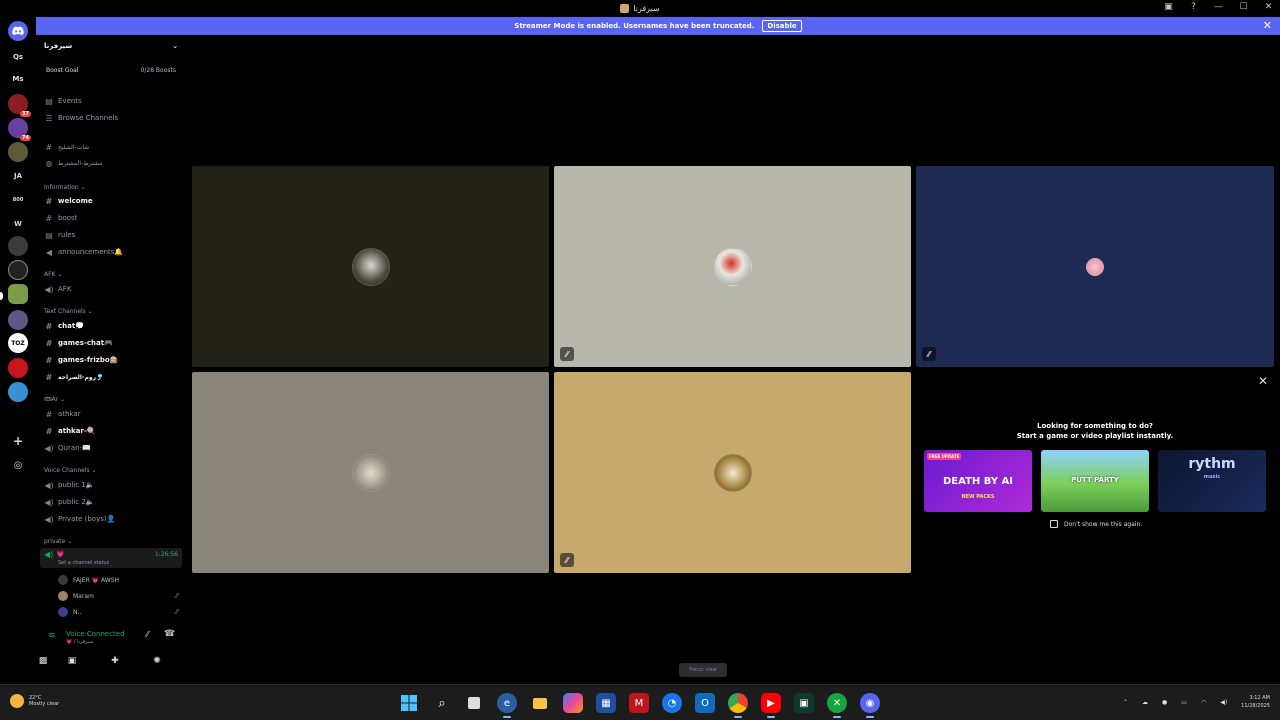  What do you see at coordinates (113, 147) in the screenshot?
I see `channel-item: # شات-الشليج` at bounding box center [113, 147].